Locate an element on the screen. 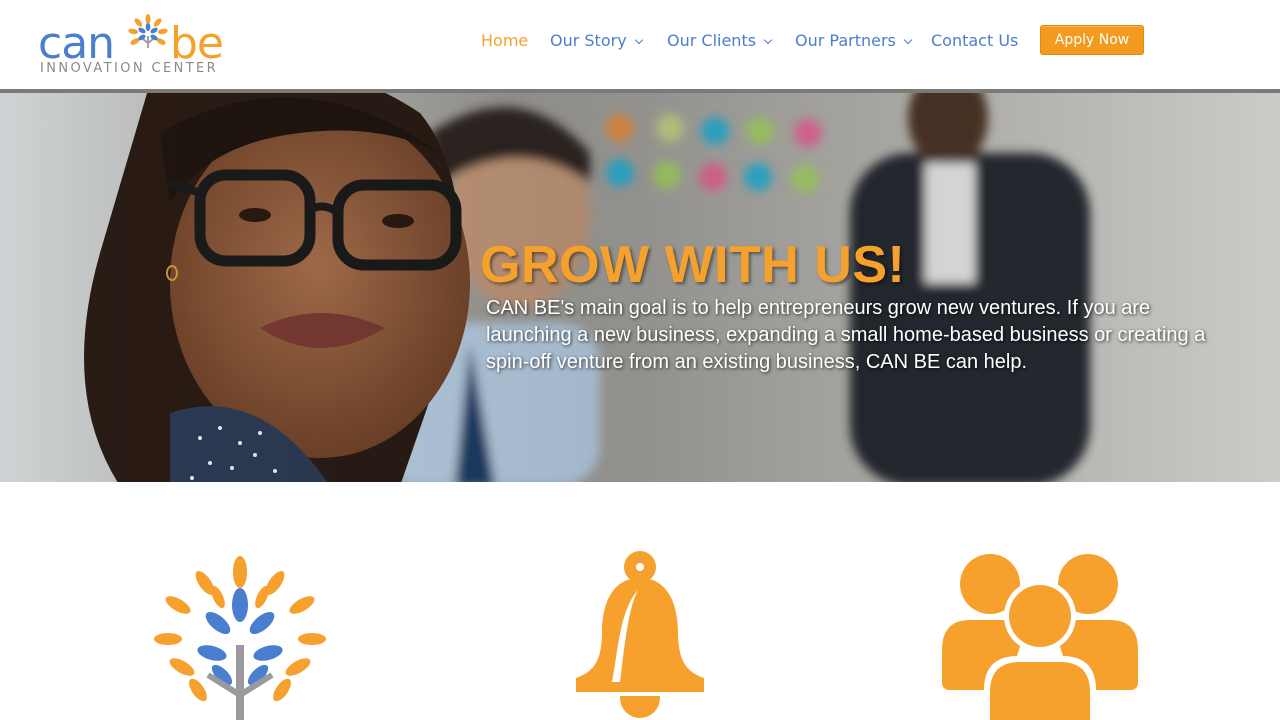  can-be-logo: can be INNOVATION CENTER is located at coordinates (138, 44).